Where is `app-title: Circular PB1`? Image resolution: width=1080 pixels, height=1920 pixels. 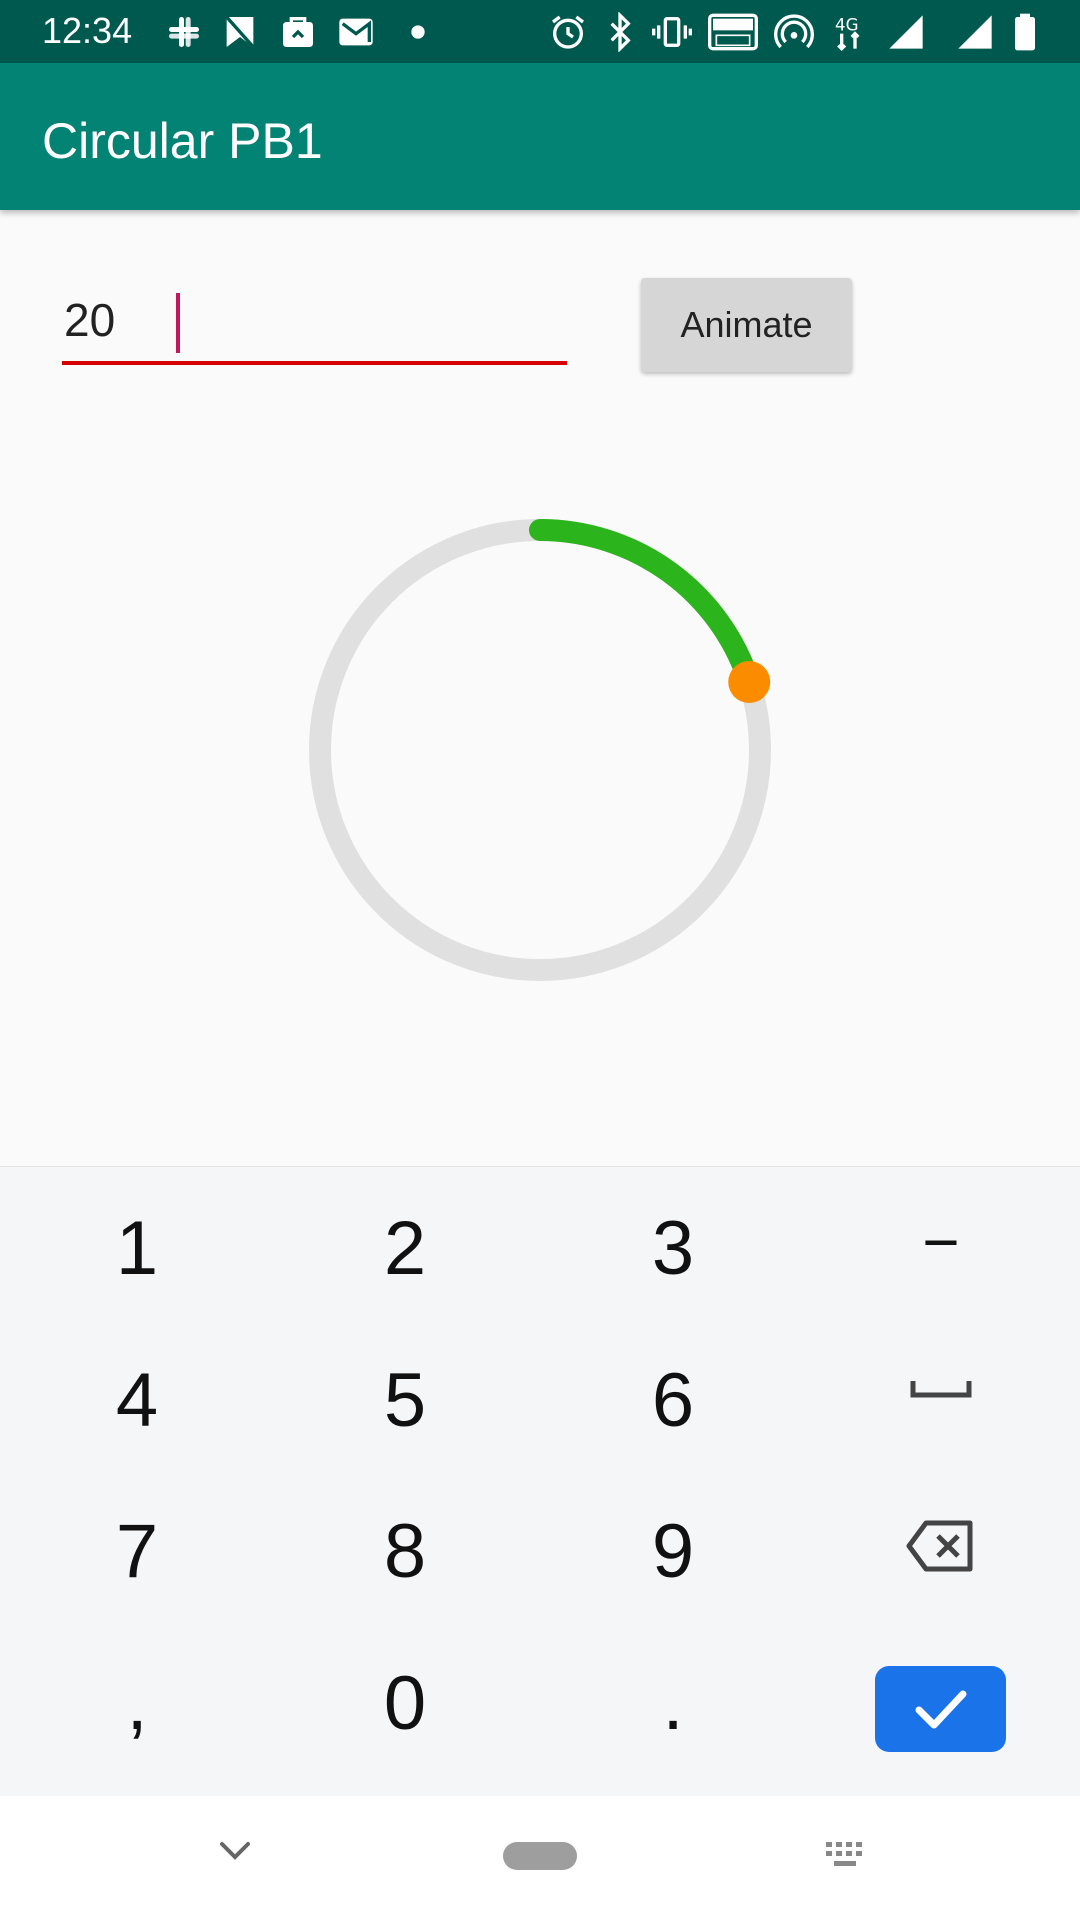 app-title: Circular PB1 is located at coordinates (182, 141).